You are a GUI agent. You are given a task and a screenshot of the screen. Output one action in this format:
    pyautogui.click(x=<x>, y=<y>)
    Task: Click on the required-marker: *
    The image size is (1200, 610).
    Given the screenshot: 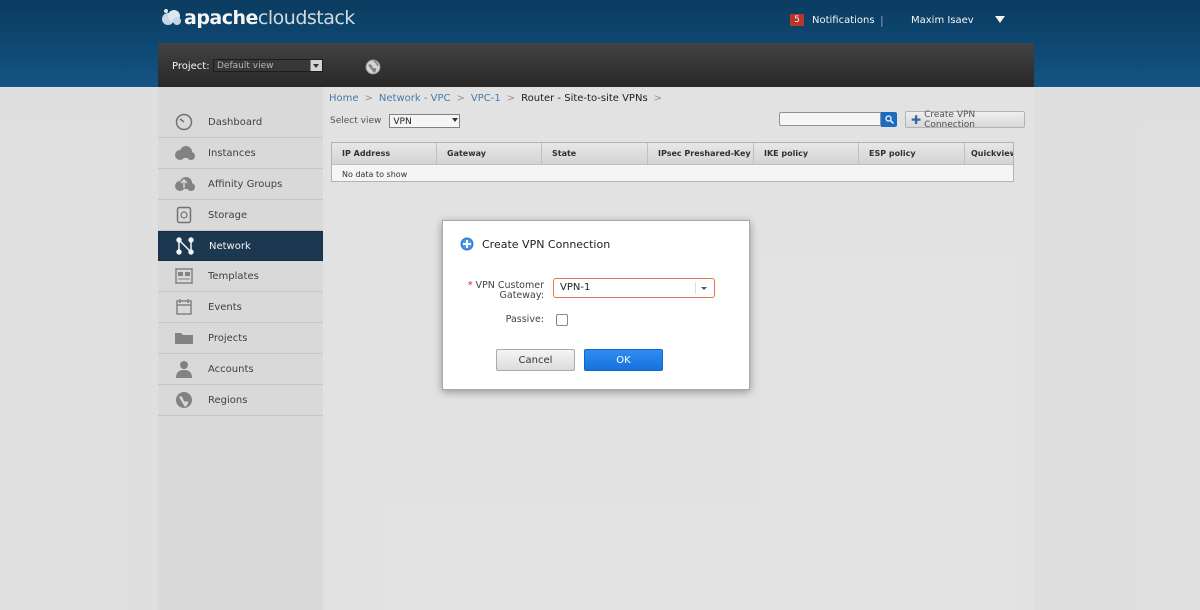 What is the action you would take?
    pyautogui.click(x=470, y=285)
    